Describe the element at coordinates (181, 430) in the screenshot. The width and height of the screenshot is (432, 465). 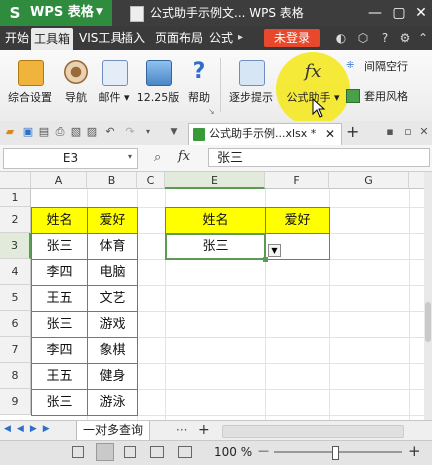
I see `more-sheets-icon: ···` at that location.